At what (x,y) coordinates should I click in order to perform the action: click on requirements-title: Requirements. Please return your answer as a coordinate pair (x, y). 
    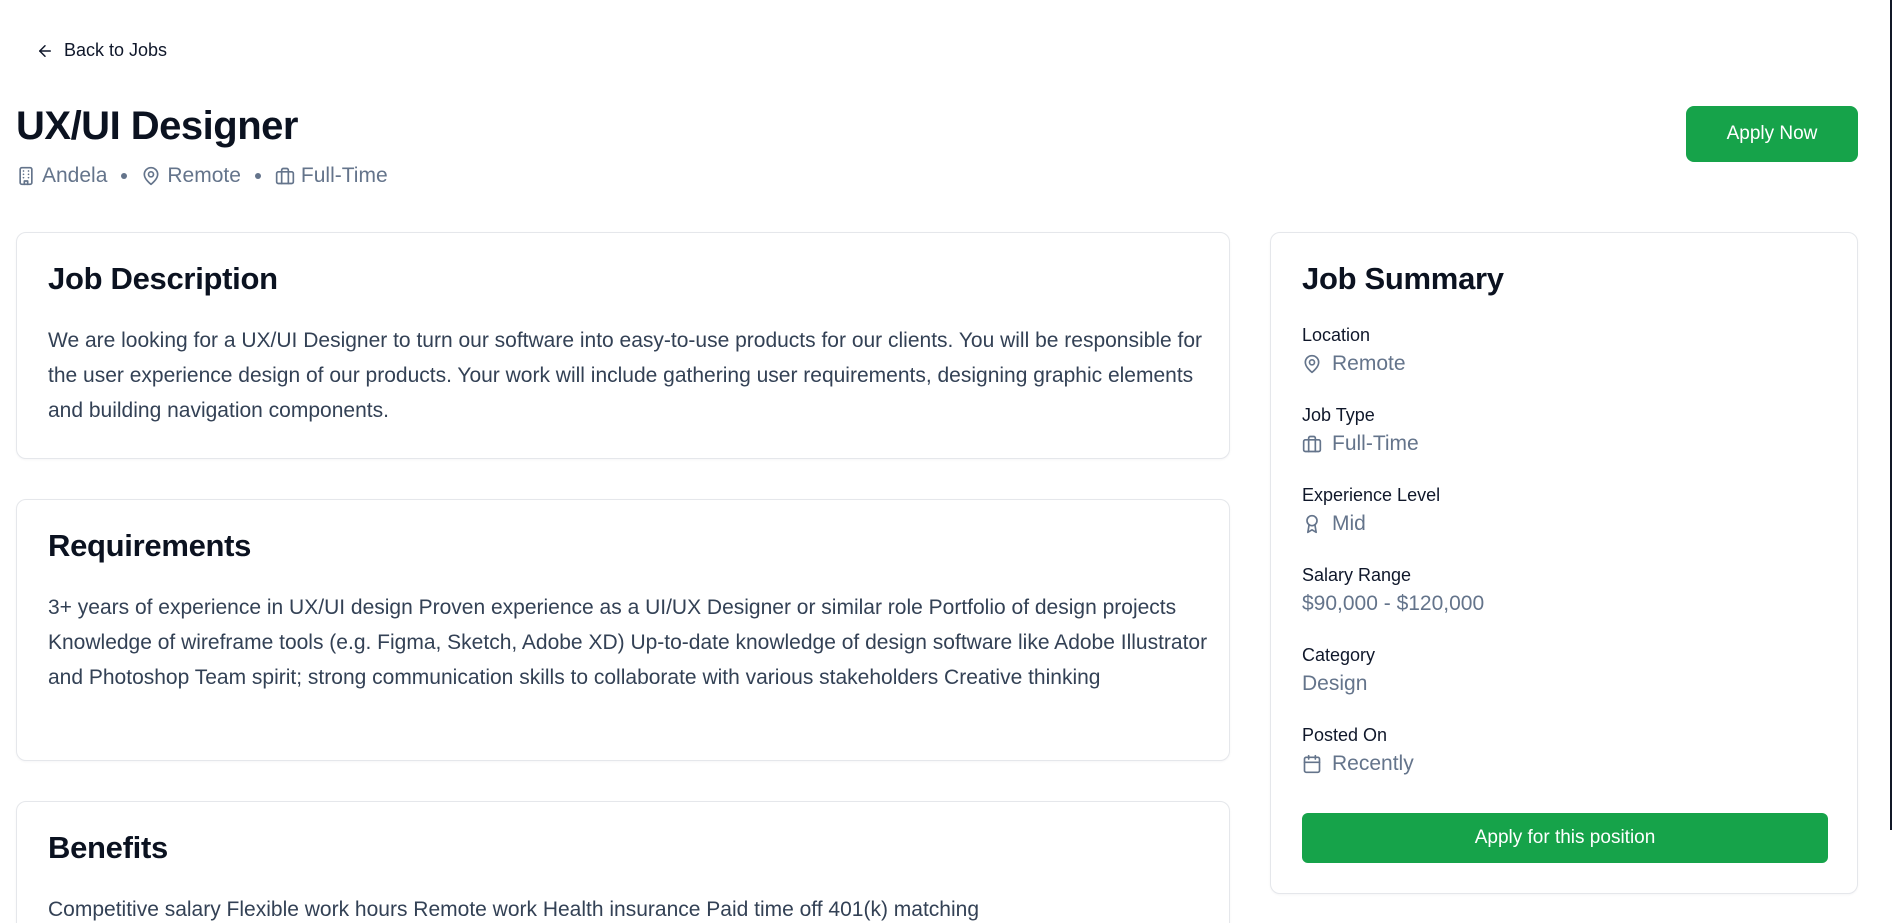
    Looking at the image, I should click on (150, 545).